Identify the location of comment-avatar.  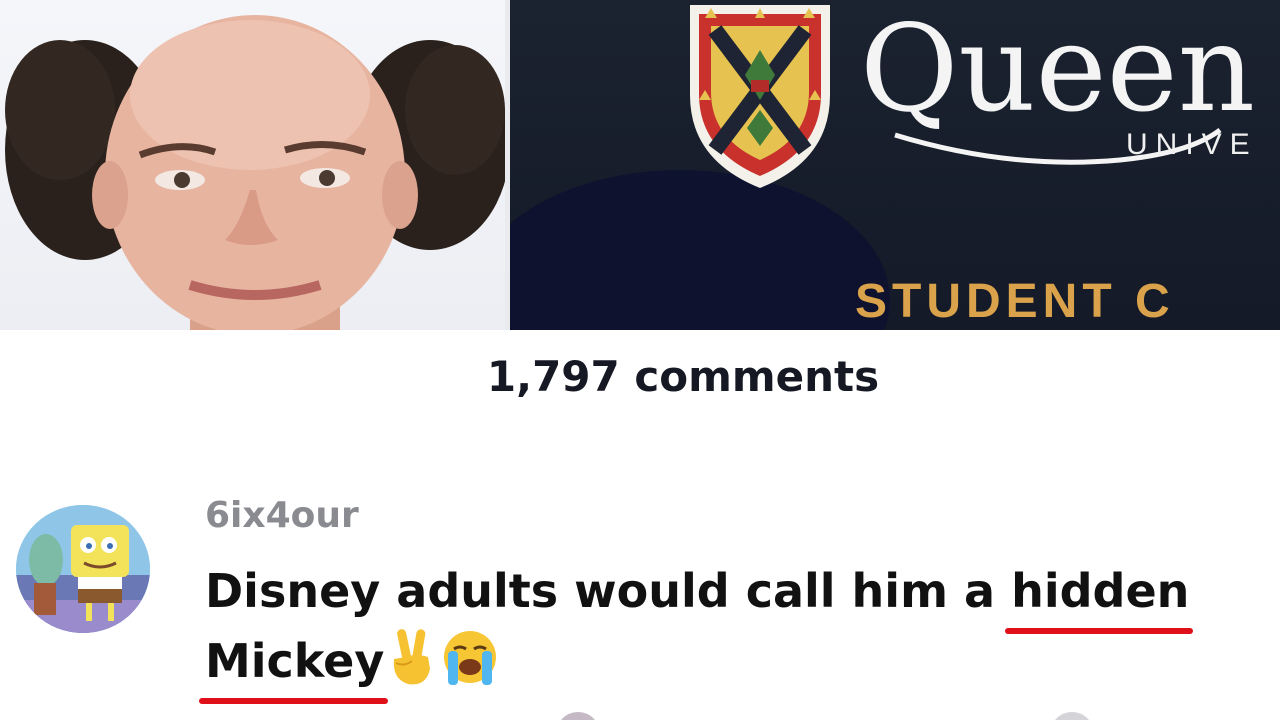
(83, 569).